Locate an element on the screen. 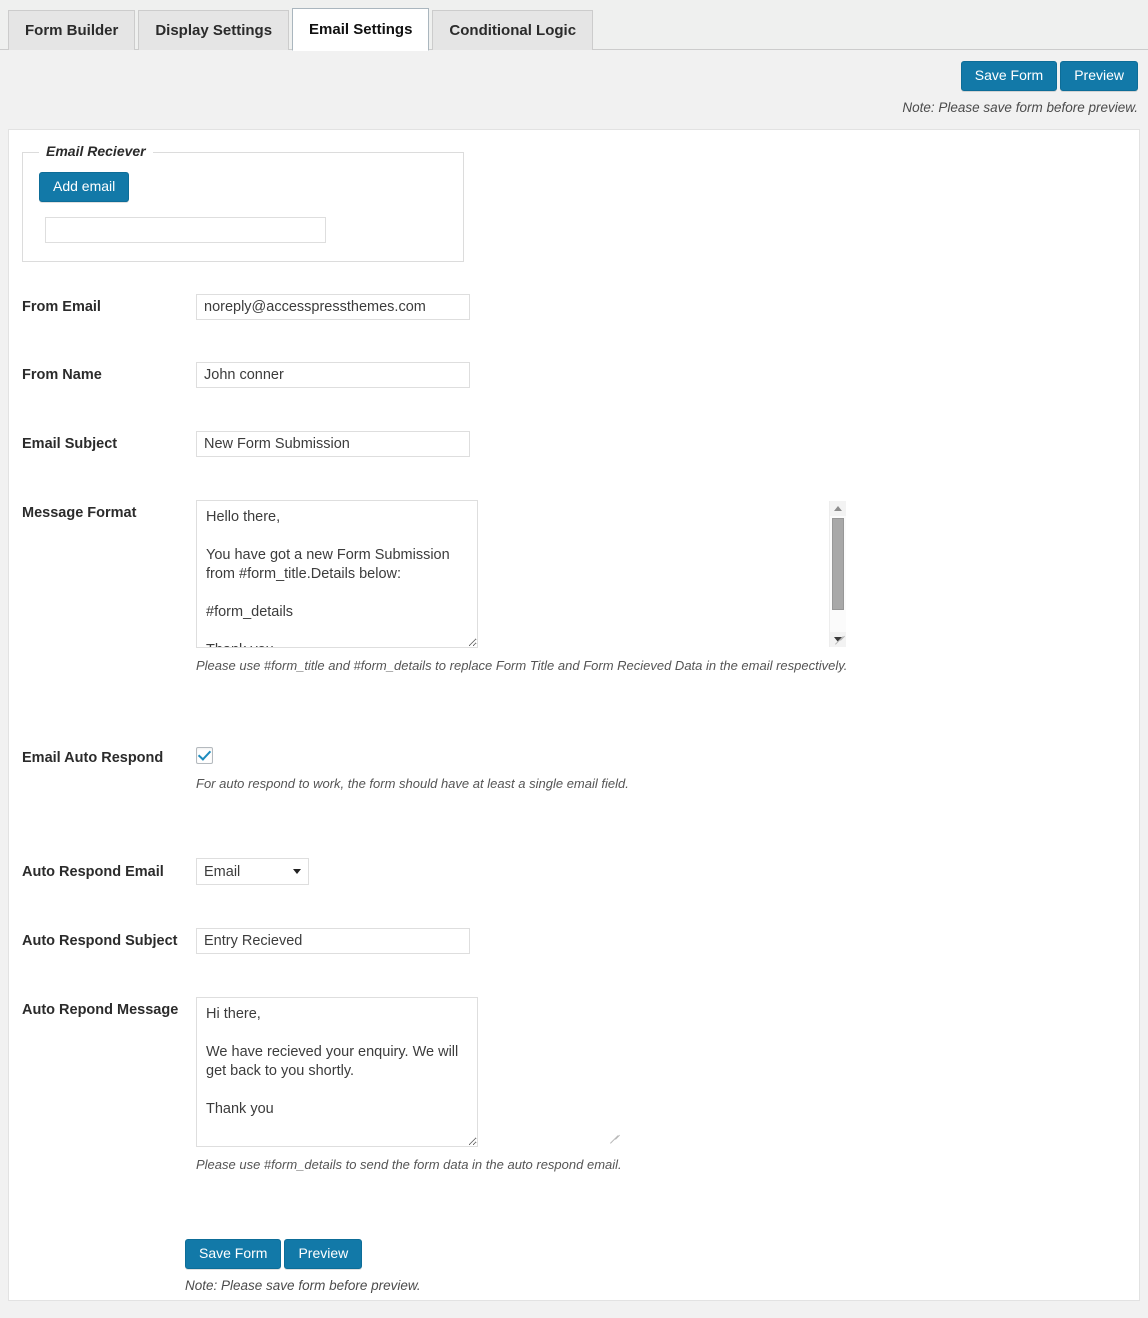  email-subject-label: Email Subject is located at coordinates (70, 444).